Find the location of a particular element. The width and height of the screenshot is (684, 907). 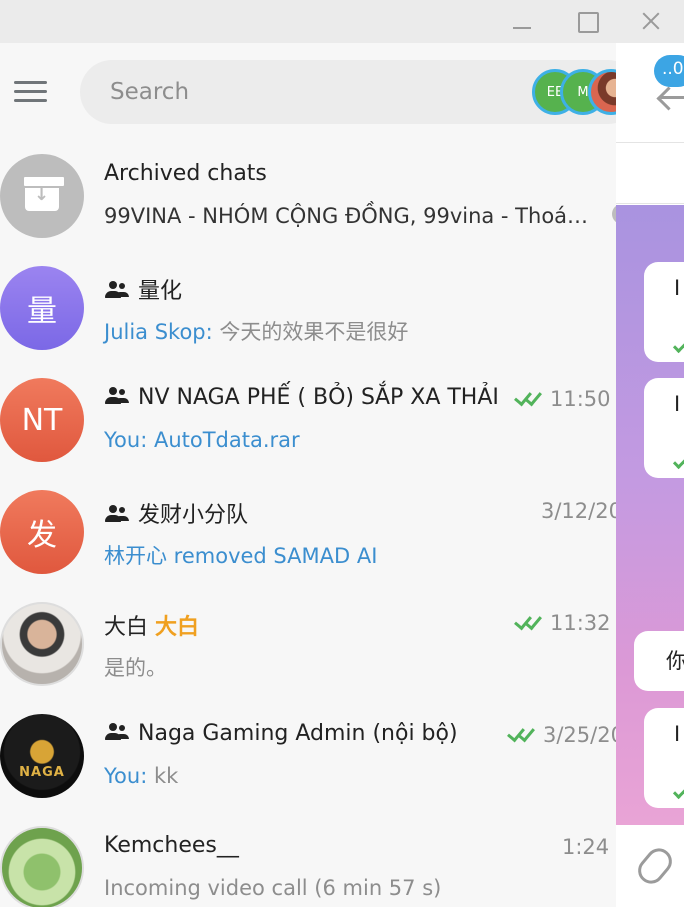

chat-time-wrapper: 3/25/20 is located at coordinates (560, 735).